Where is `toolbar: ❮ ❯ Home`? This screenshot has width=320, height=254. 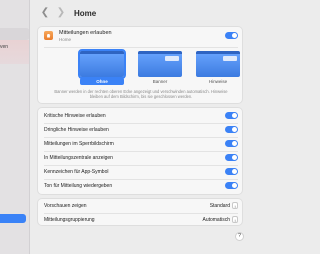
toolbar: ❮ ❯ Home is located at coordinates (140, 13).